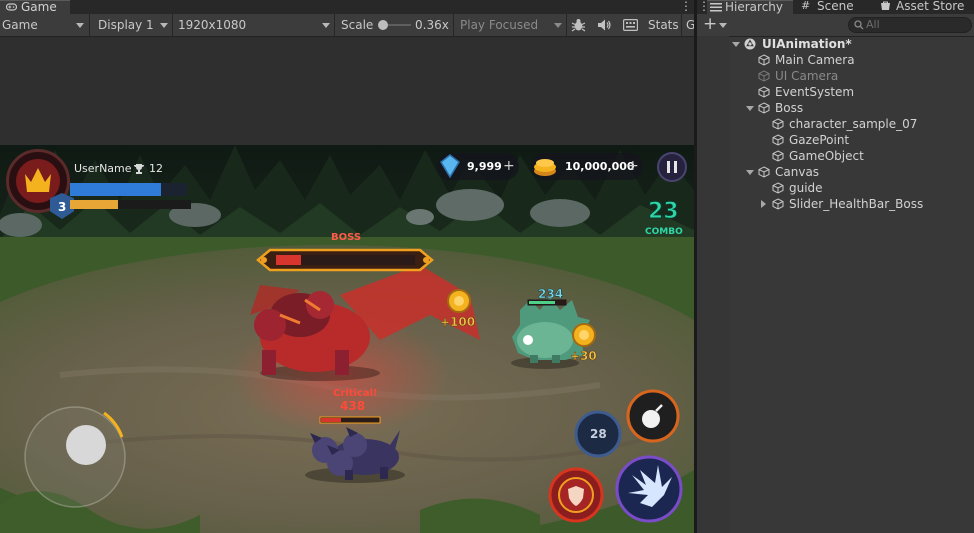  What do you see at coordinates (86, 445) in the screenshot?
I see `joystick-thumb` at bounding box center [86, 445].